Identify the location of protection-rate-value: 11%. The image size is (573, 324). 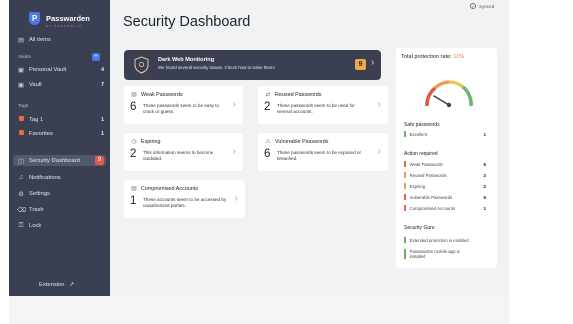
(459, 57).